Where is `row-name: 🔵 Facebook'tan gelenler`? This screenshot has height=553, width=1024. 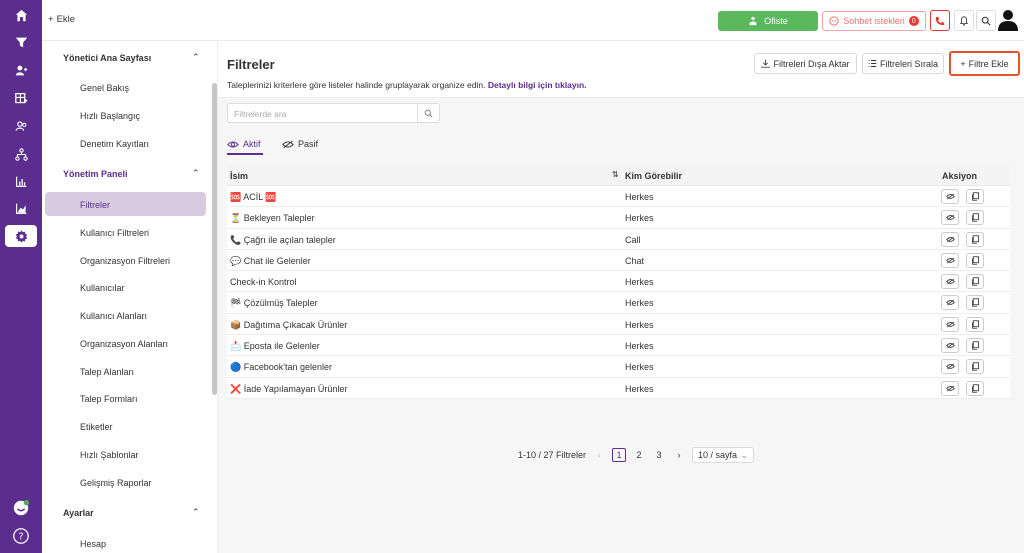 row-name: 🔵 Facebook'tan gelenler is located at coordinates (281, 367).